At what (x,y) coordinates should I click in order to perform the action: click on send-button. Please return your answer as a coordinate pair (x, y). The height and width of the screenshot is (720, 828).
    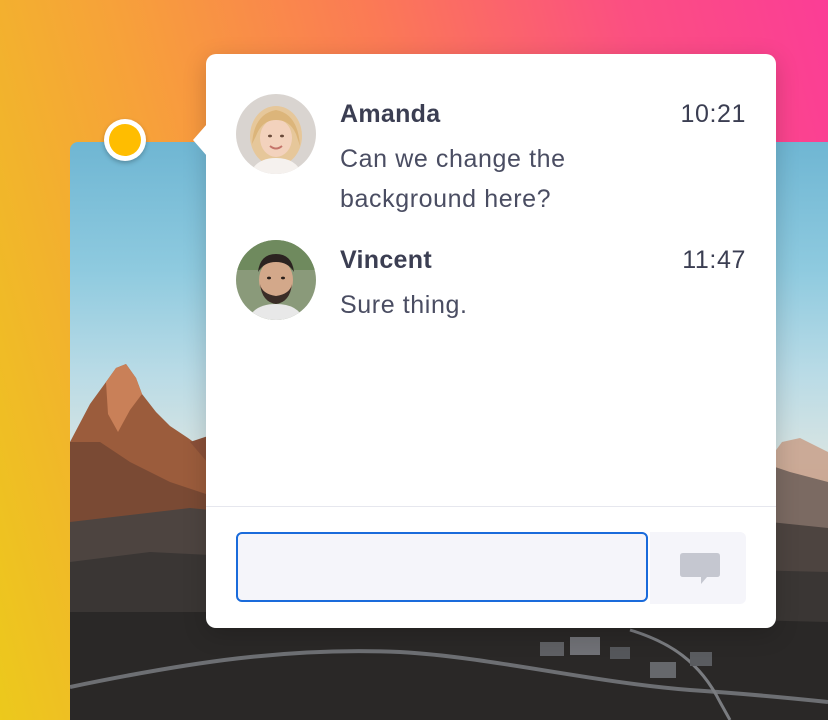
    Looking at the image, I should click on (698, 568).